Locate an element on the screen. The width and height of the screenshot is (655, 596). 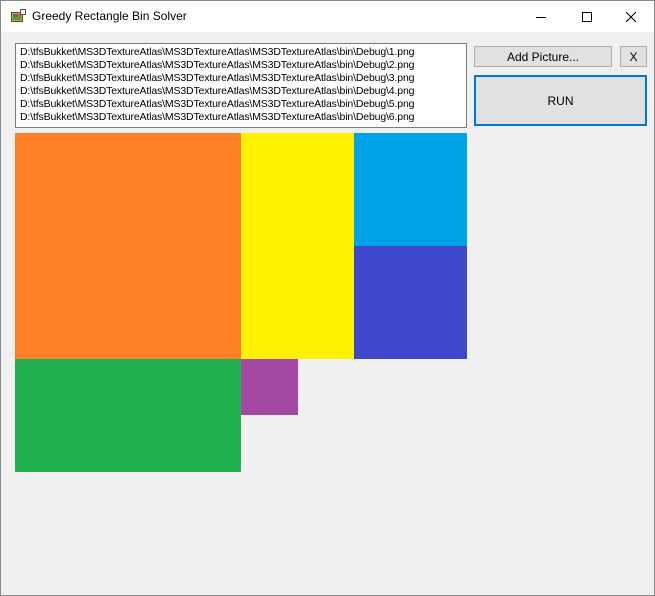
title-bar: Greedy Rectangle Bin Solver is located at coordinates (327, 16).